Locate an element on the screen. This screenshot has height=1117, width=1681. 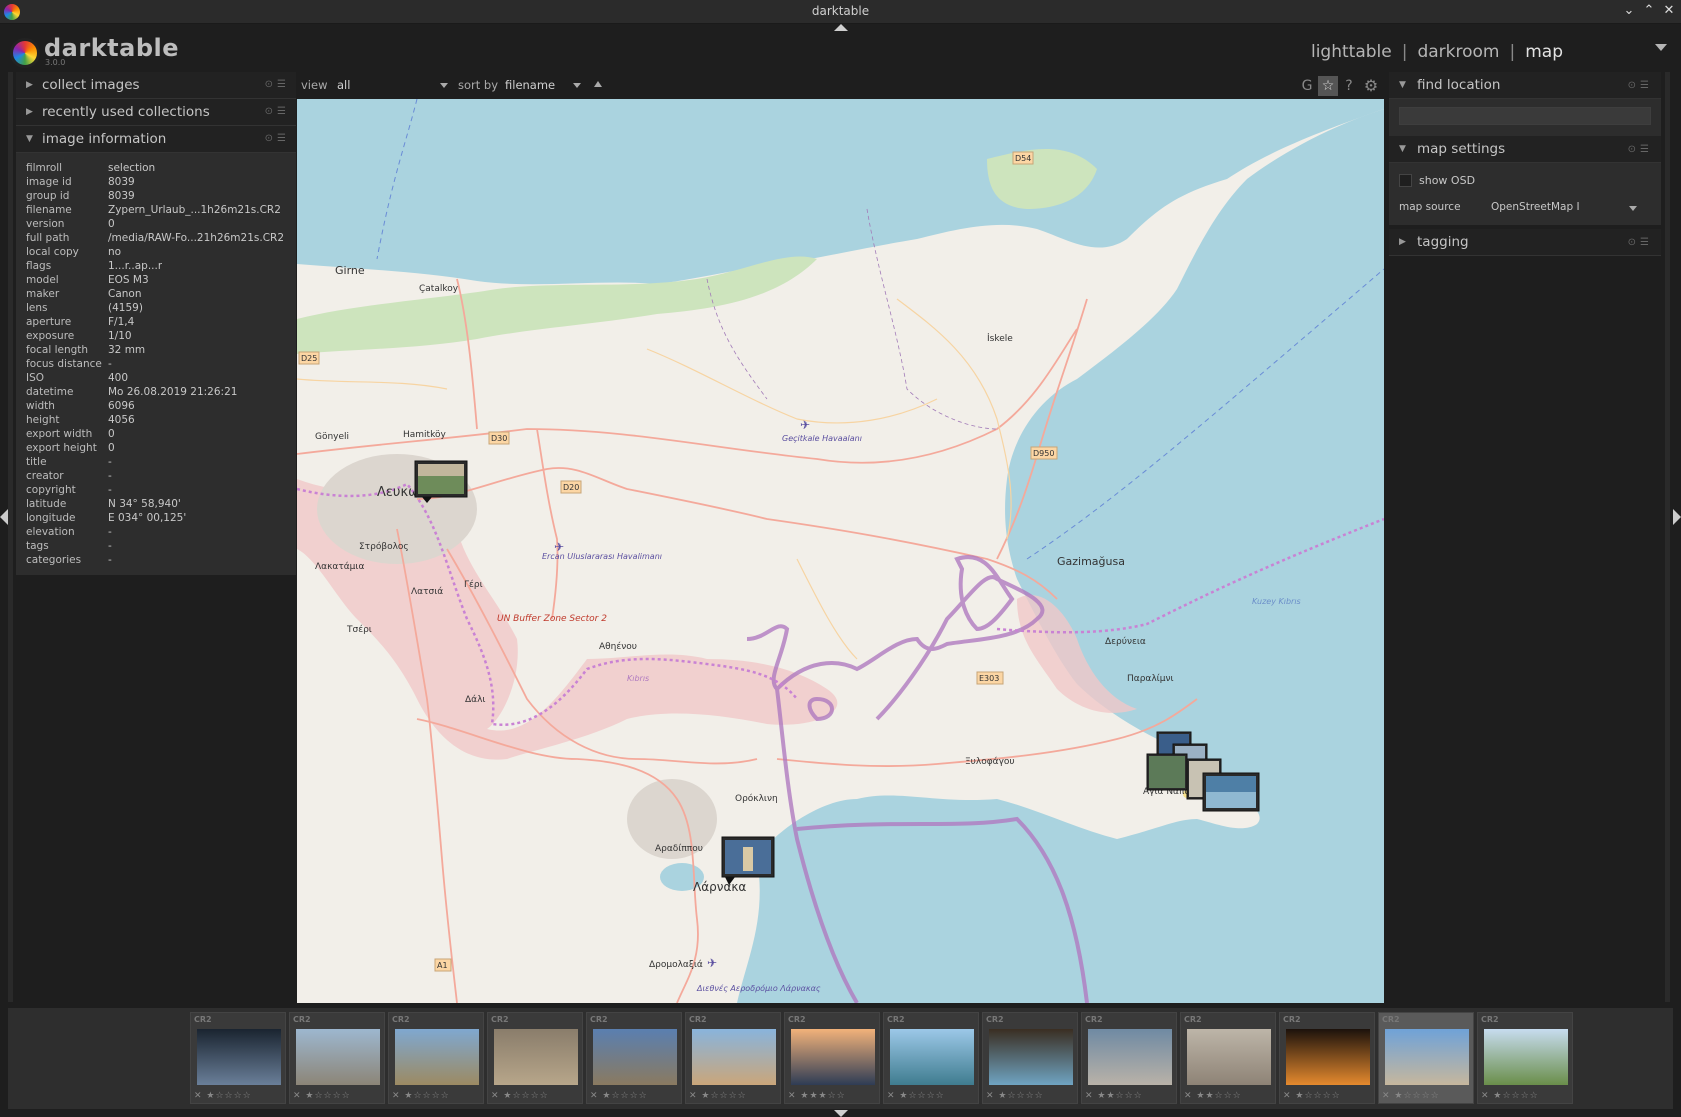
info-value: F/1,4 is located at coordinates (121, 322).